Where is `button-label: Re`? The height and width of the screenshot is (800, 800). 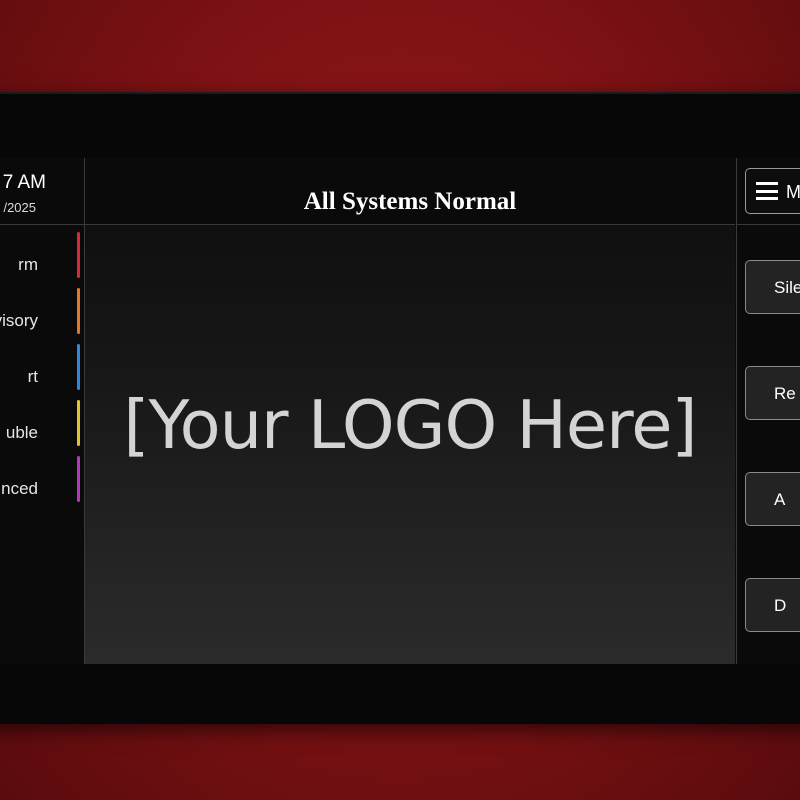
button-label: Re is located at coordinates (785, 393).